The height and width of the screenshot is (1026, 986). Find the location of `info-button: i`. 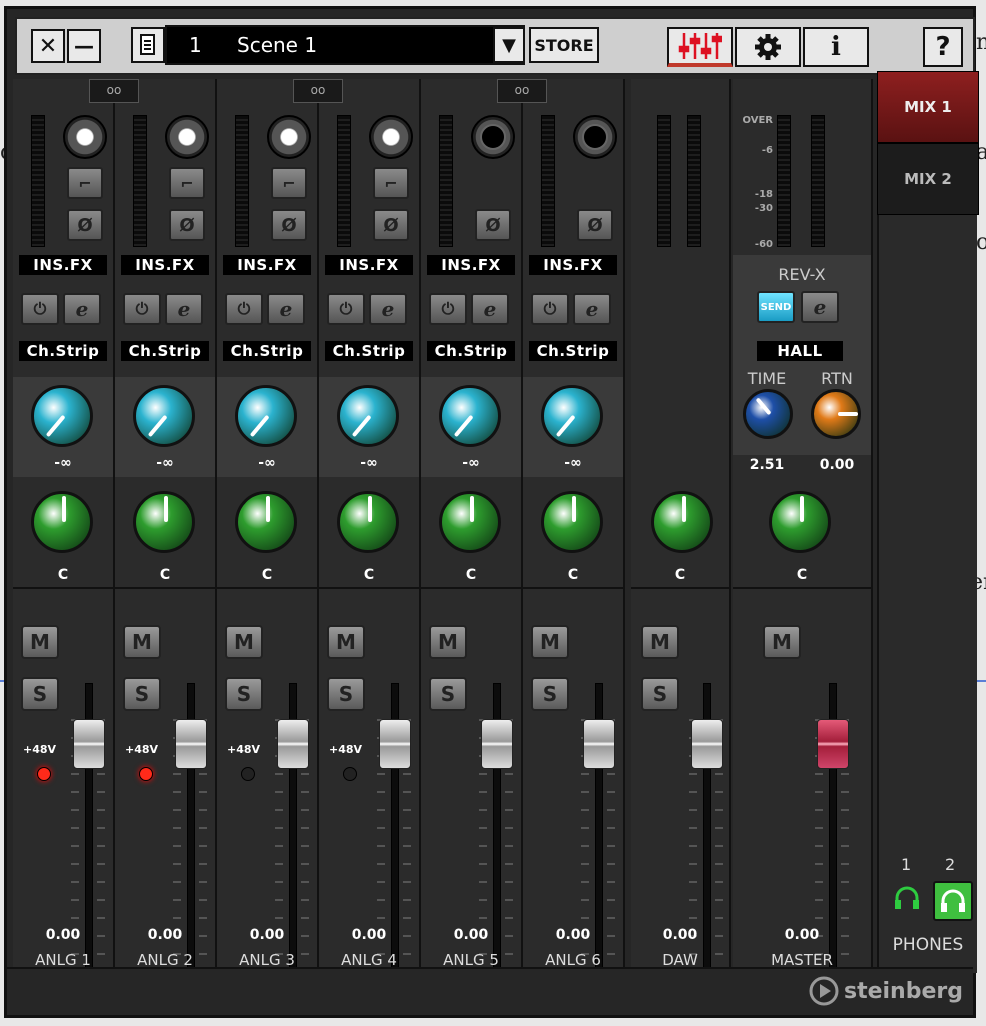

info-button: i is located at coordinates (836, 47).